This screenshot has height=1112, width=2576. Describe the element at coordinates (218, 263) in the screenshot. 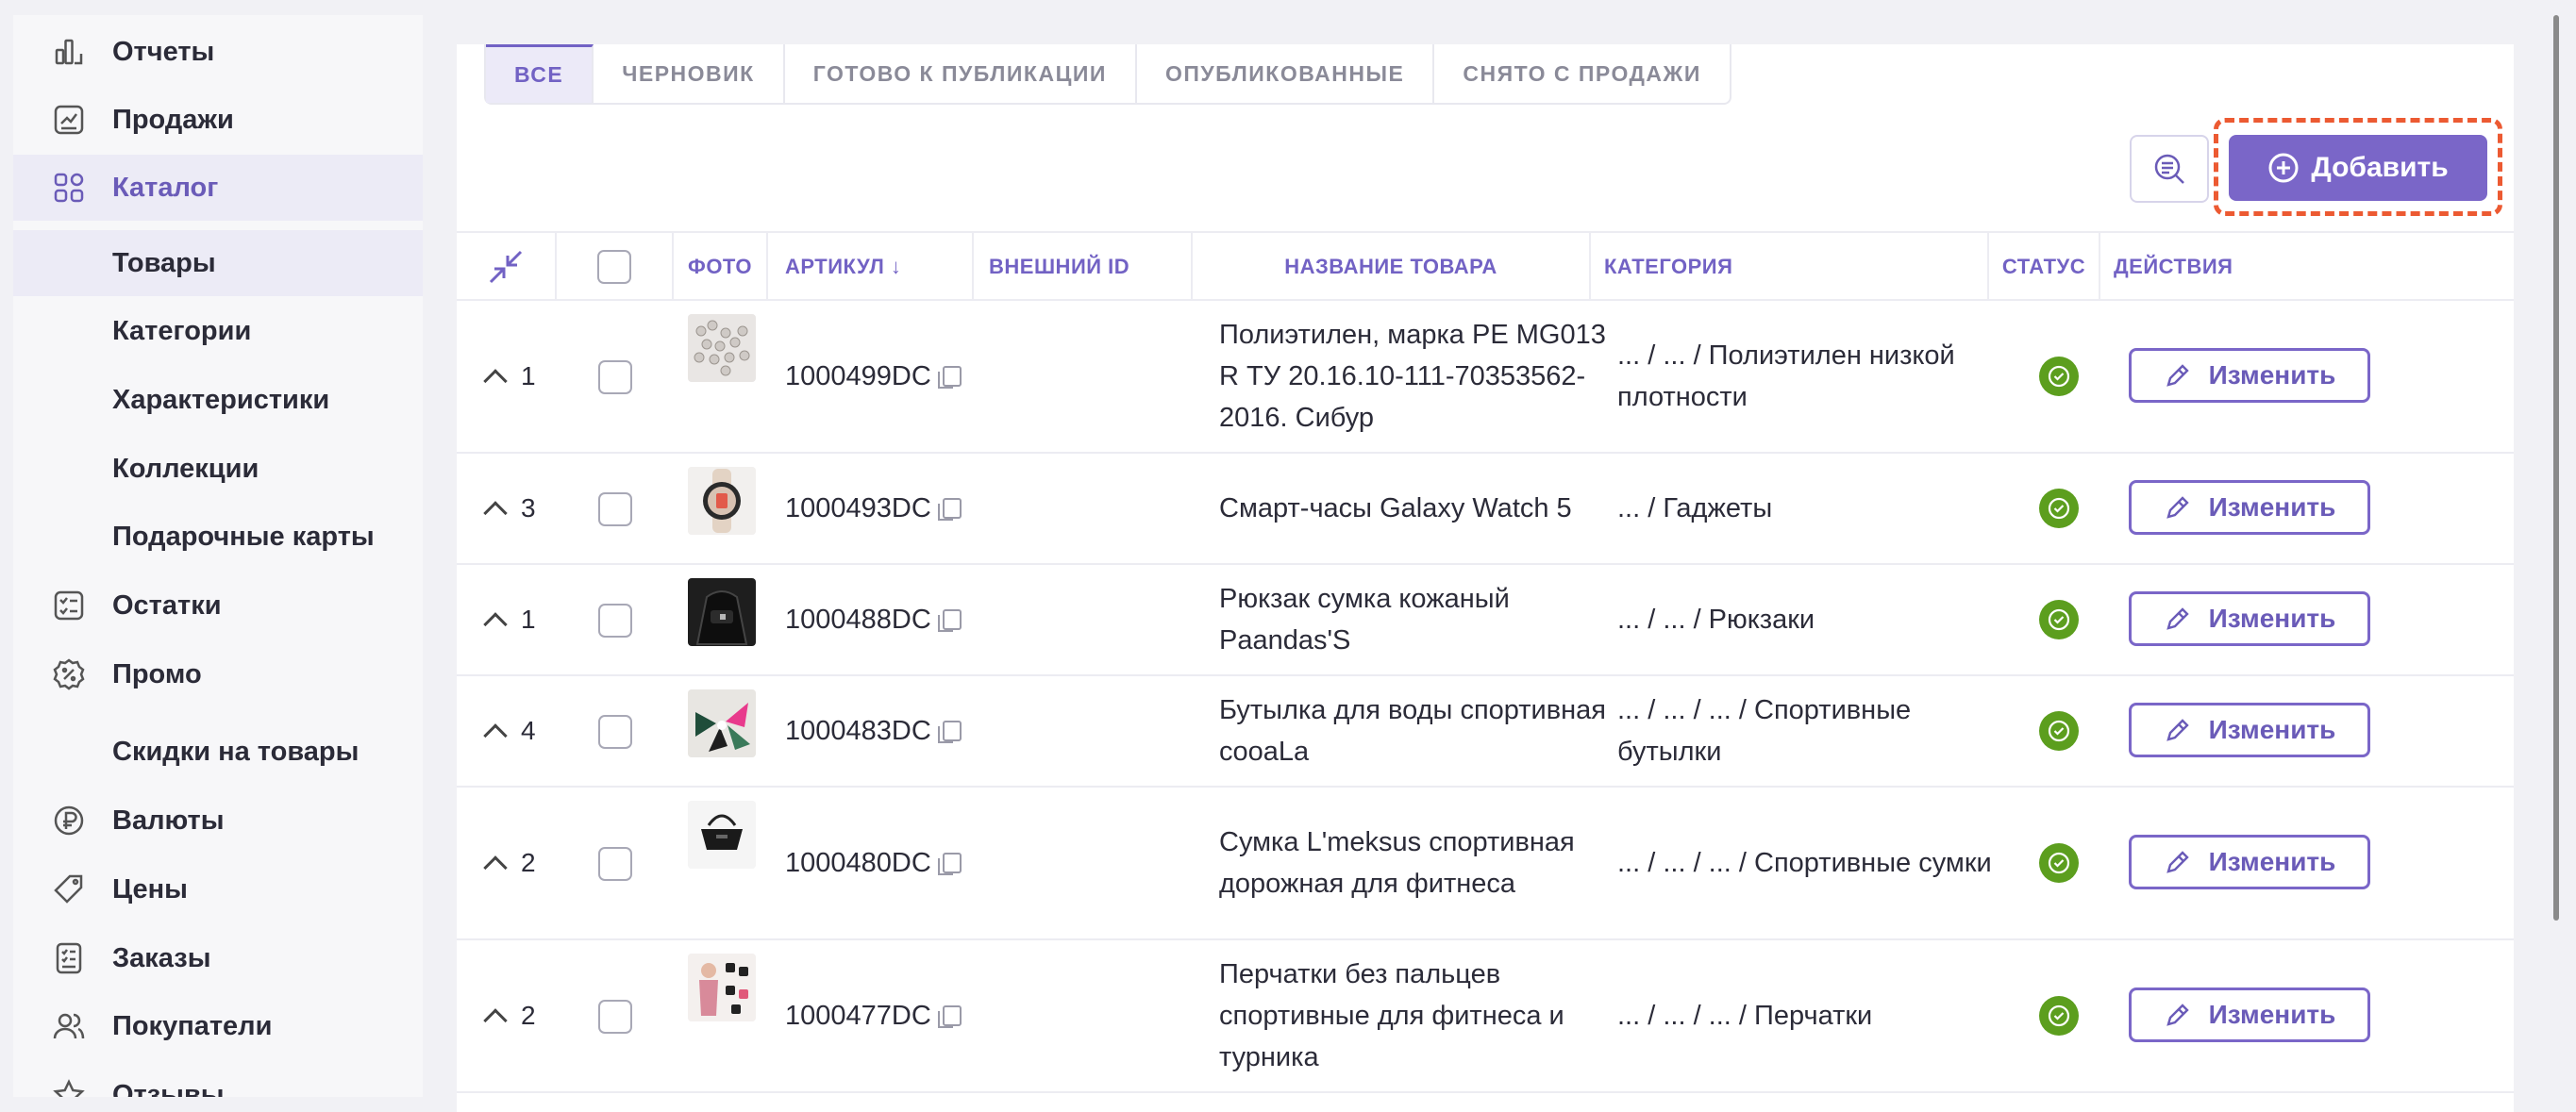

I see `sidebar-item-products: Товары` at that location.